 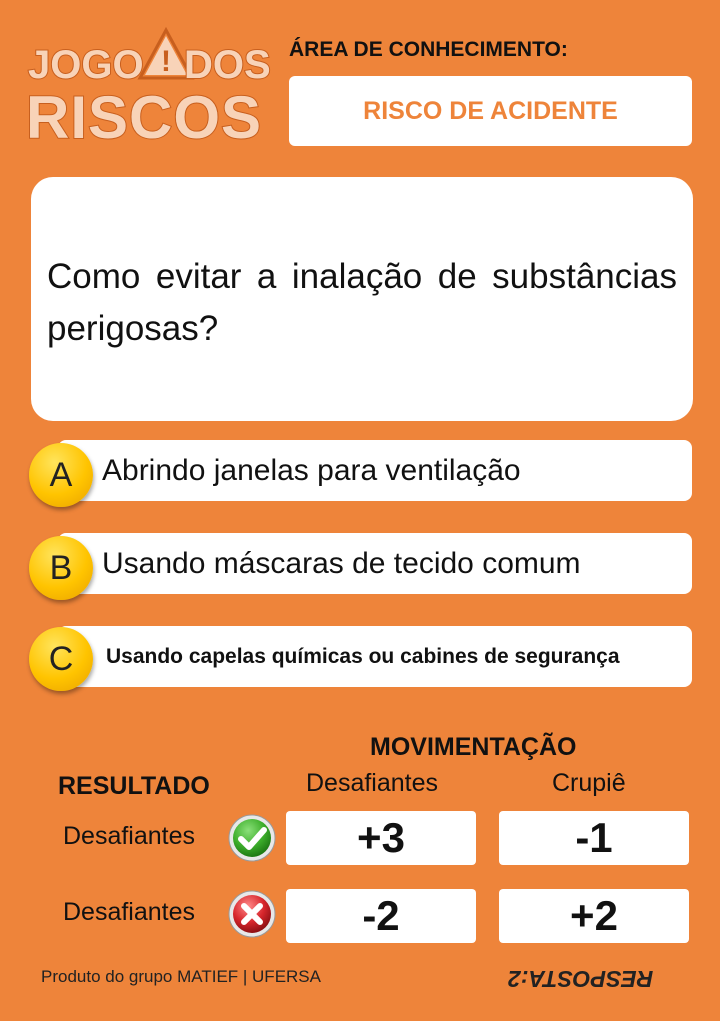 What do you see at coordinates (381, 916) in the screenshot?
I see `wrong-challengers-value: -2` at bounding box center [381, 916].